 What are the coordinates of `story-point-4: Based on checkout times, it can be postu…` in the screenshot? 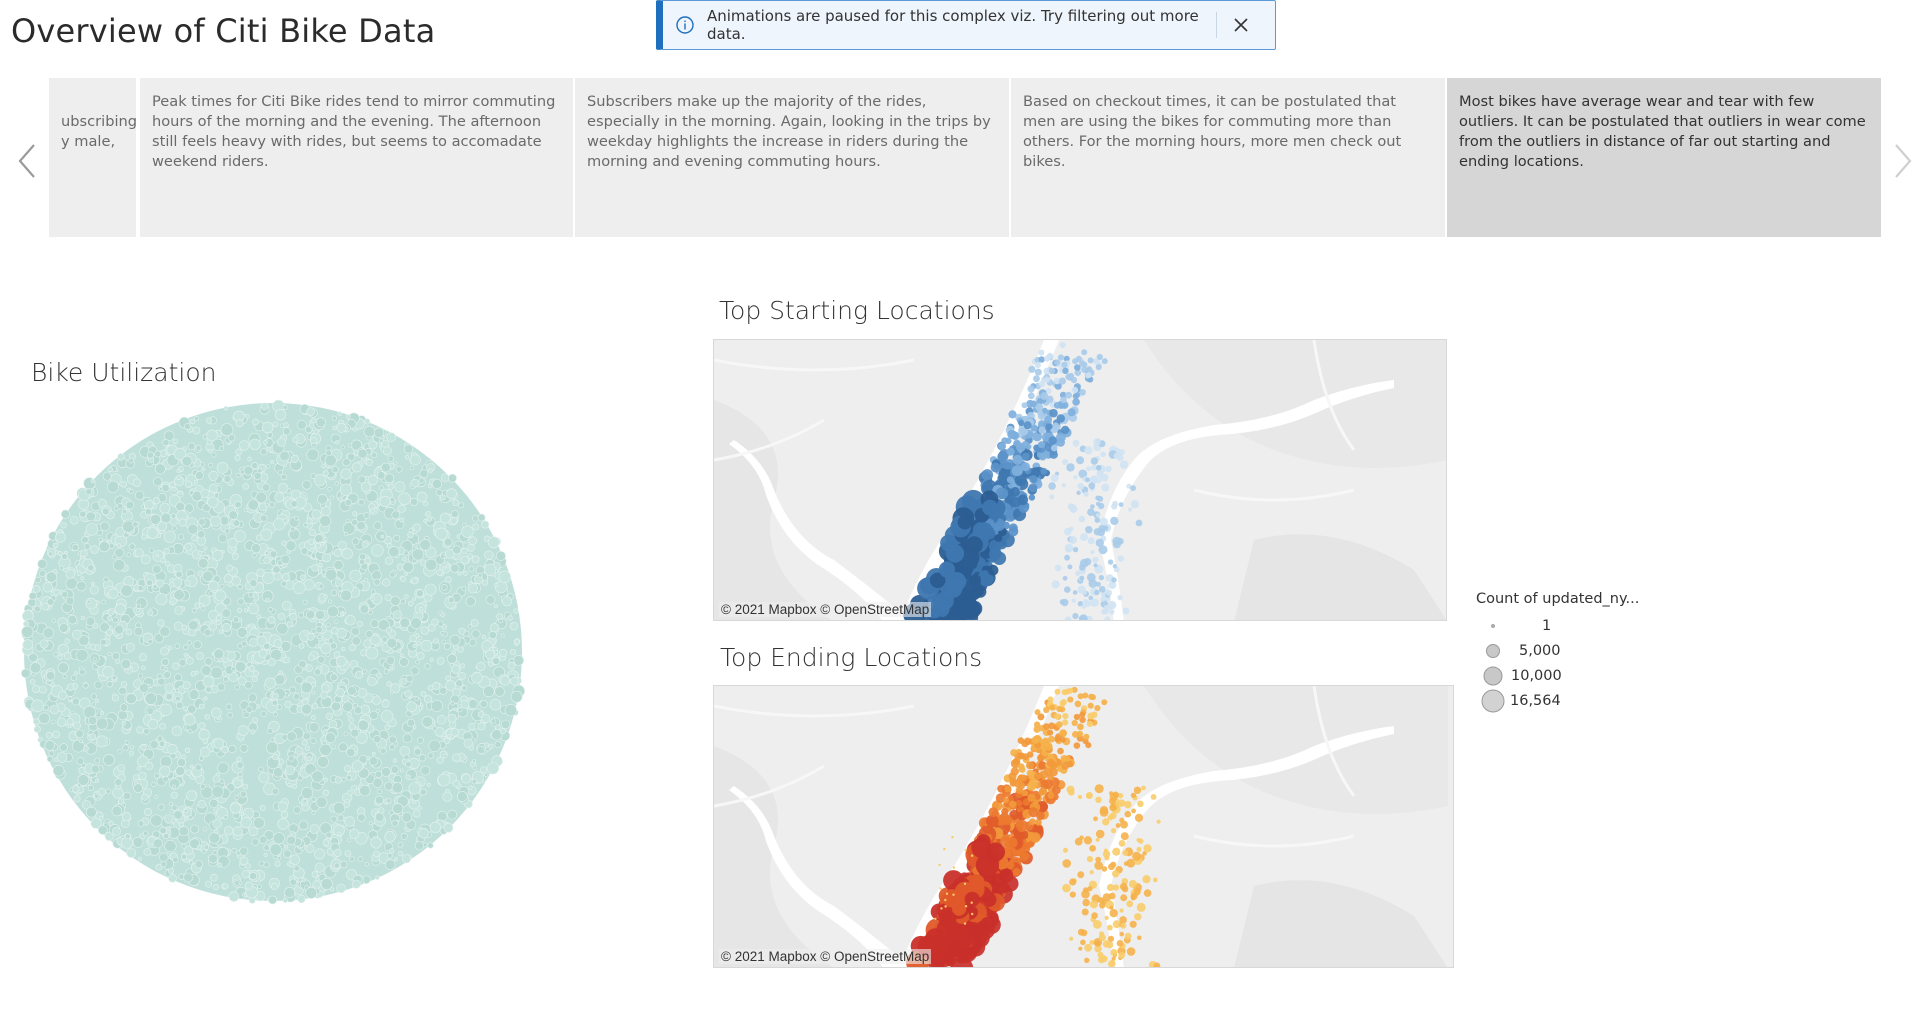 It's located at (1229, 157).